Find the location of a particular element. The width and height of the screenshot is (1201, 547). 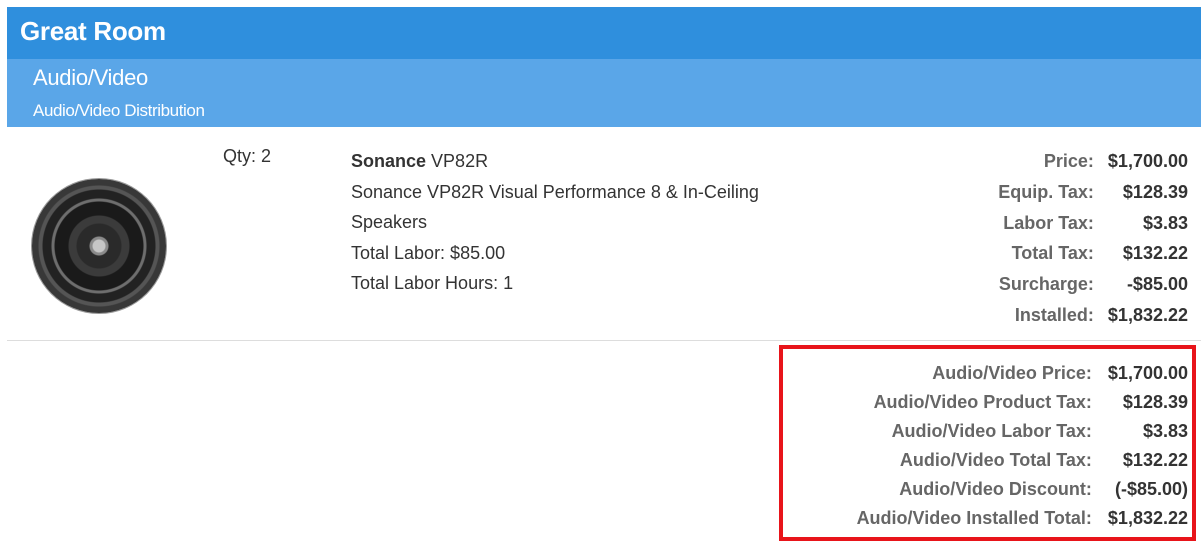

pricing-label: Equip. Tax: is located at coordinates (1046, 191).